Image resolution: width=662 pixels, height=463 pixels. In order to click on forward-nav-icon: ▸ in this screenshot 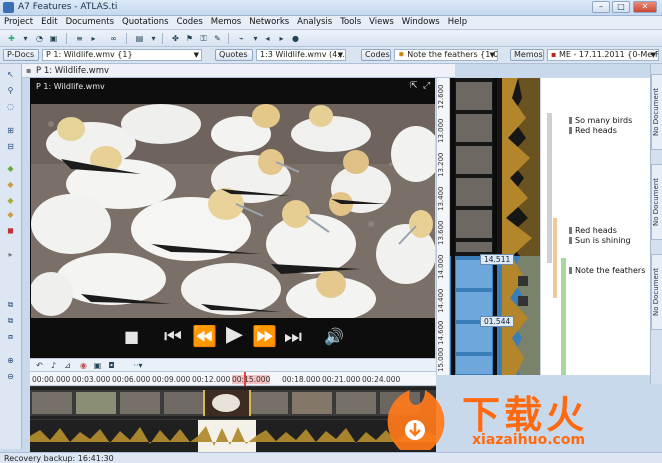, I will do `click(281, 38)`.